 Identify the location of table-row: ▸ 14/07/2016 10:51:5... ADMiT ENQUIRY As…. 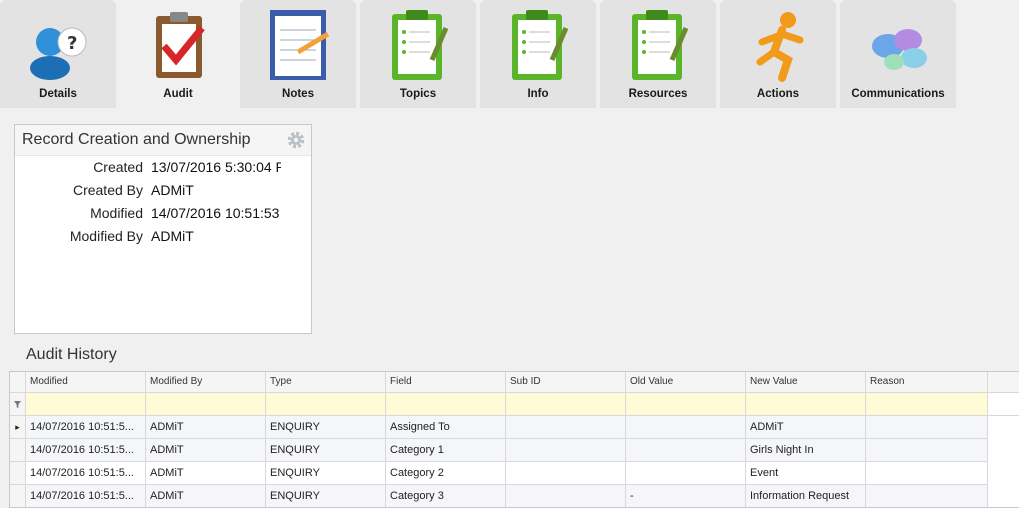
(514, 427).